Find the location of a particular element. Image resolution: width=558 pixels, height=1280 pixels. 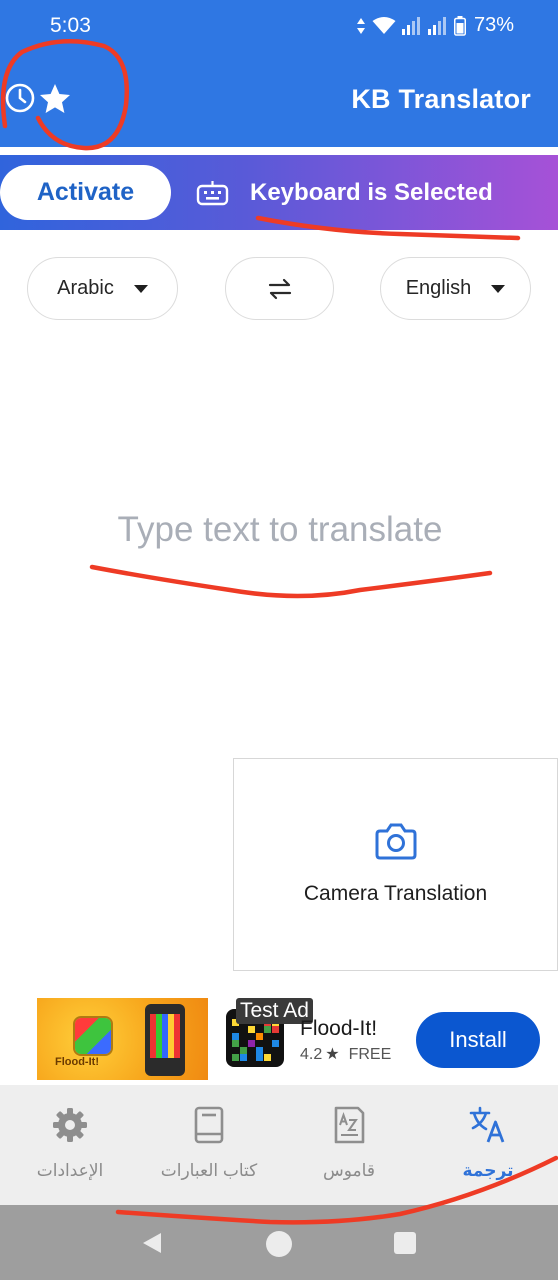

book-icon is located at coordinates (209, 1125).